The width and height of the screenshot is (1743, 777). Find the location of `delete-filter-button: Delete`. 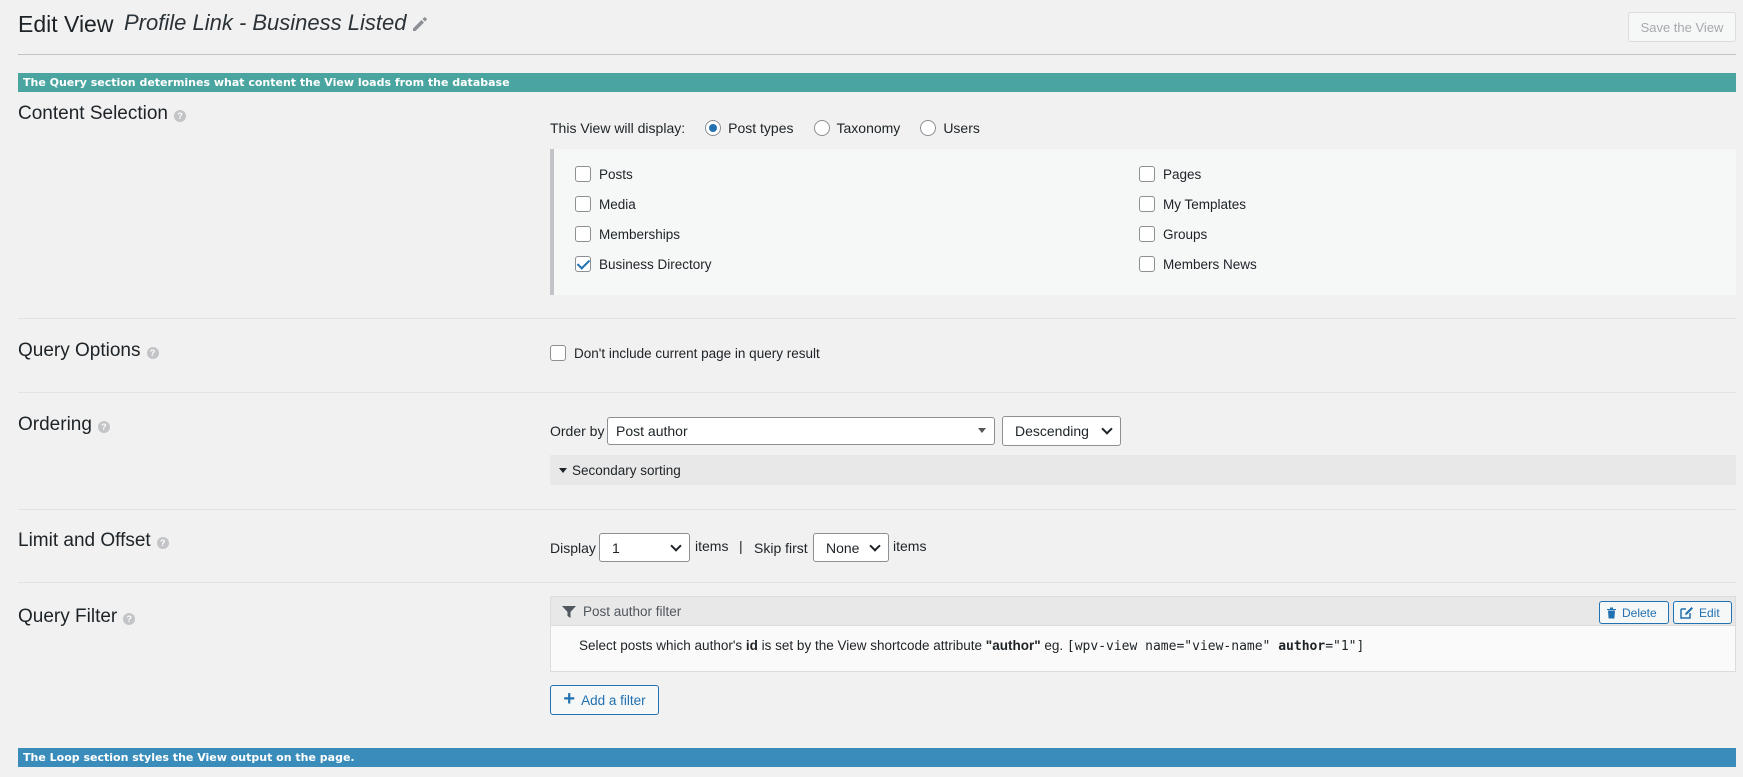

delete-filter-button: Delete is located at coordinates (1634, 612).